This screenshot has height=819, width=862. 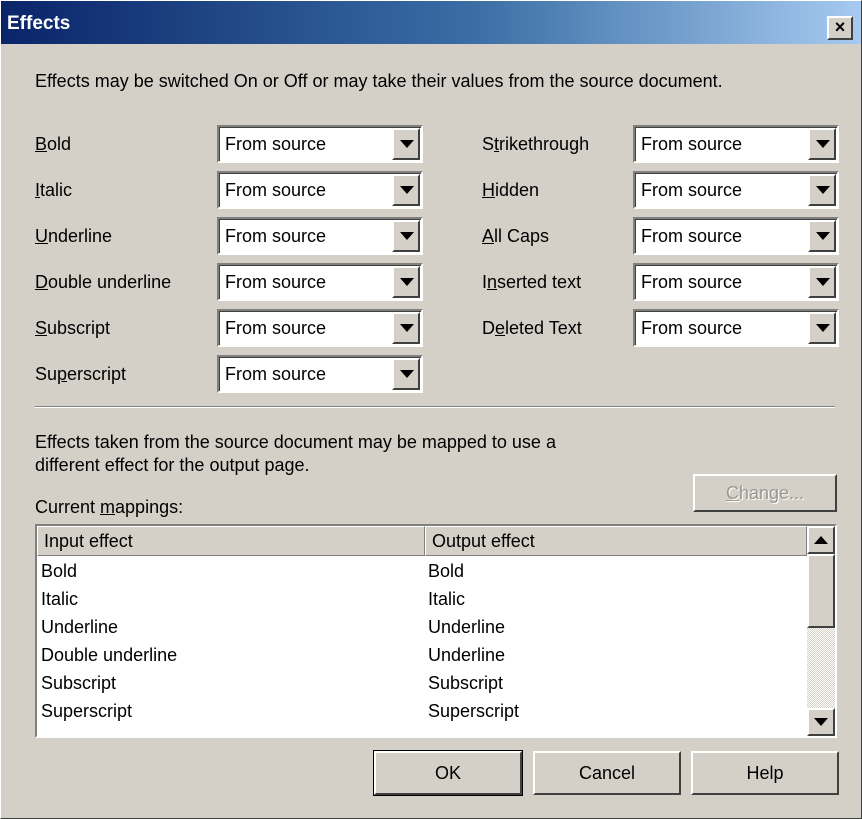 I want to click on combo-strikethrough: From source, so click(x=736, y=144).